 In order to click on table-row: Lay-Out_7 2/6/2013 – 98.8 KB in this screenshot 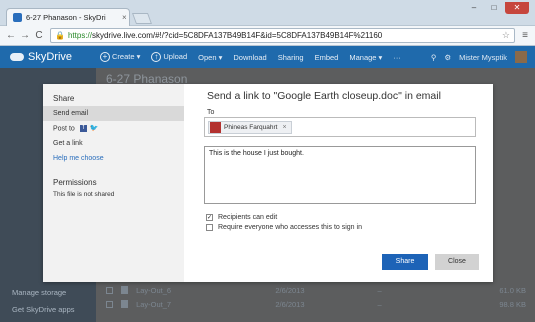, I will do `click(316, 304)`.